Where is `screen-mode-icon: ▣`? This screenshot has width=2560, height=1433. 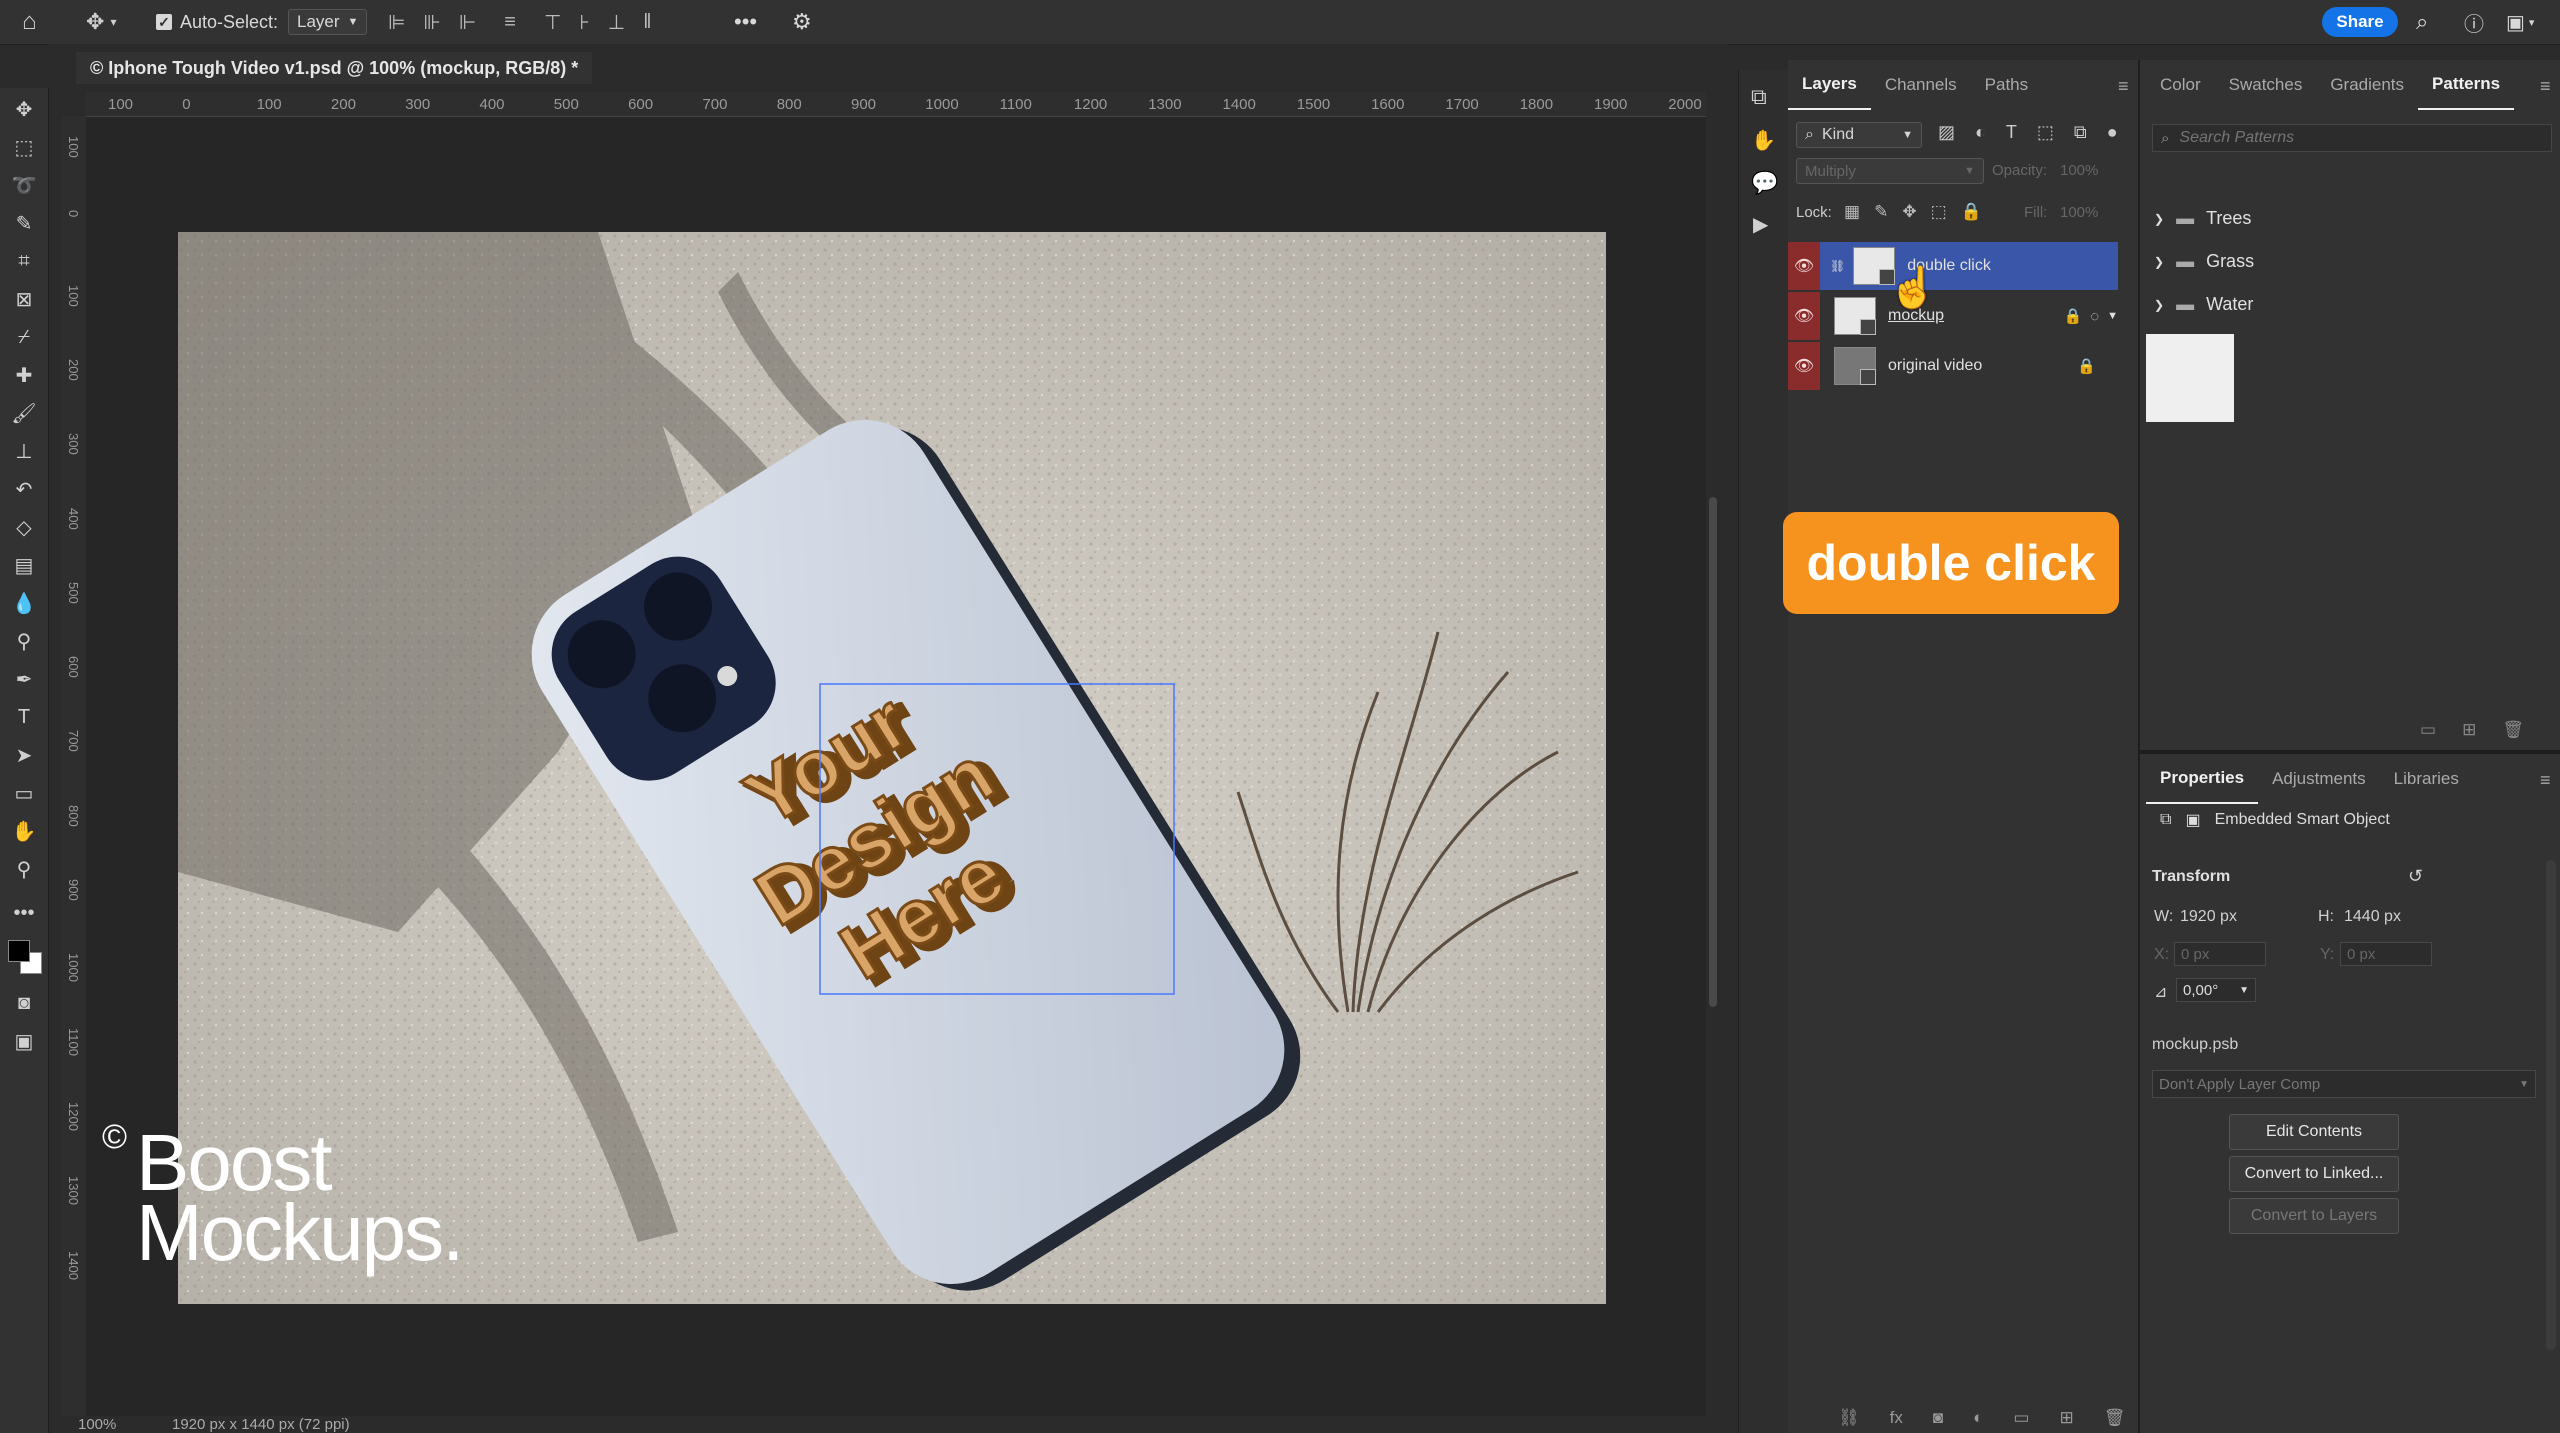
screen-mode-icon: ▣ is located at coordinates (24, 1041).